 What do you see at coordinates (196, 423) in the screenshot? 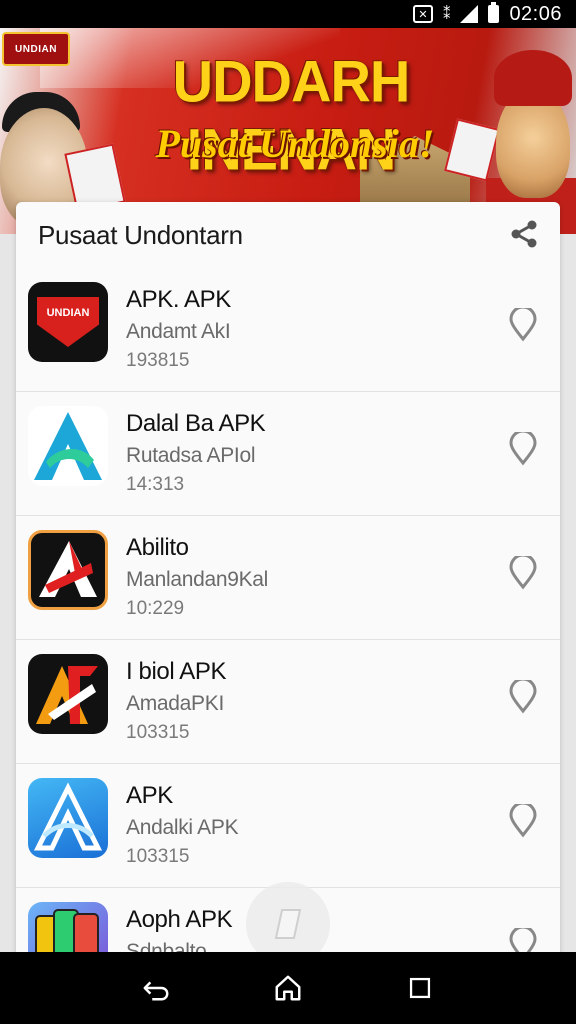
I see `app-name: Dalal Ba APK` at bounding box center [196, 423].